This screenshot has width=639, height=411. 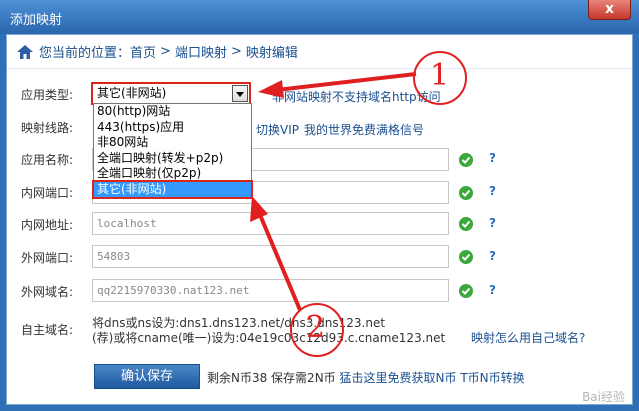 I want to click on option-other: 其它(非网站), so click(x=172, y=189).